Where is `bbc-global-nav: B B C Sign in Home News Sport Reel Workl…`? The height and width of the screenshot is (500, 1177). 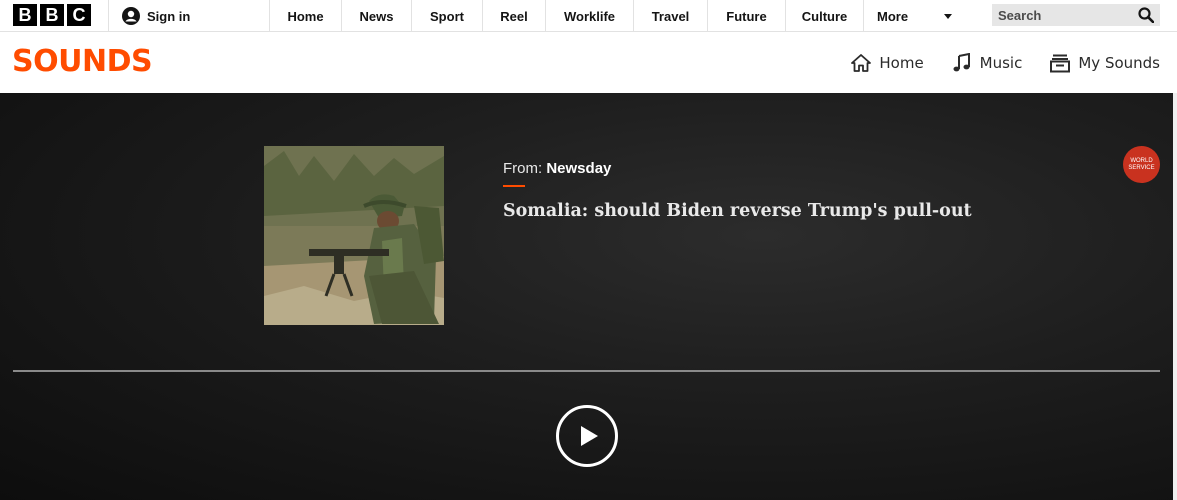 bbc-global-nav: B B C Sign in Home News Sport Reel Workl… is located at coordinates (588, 16).